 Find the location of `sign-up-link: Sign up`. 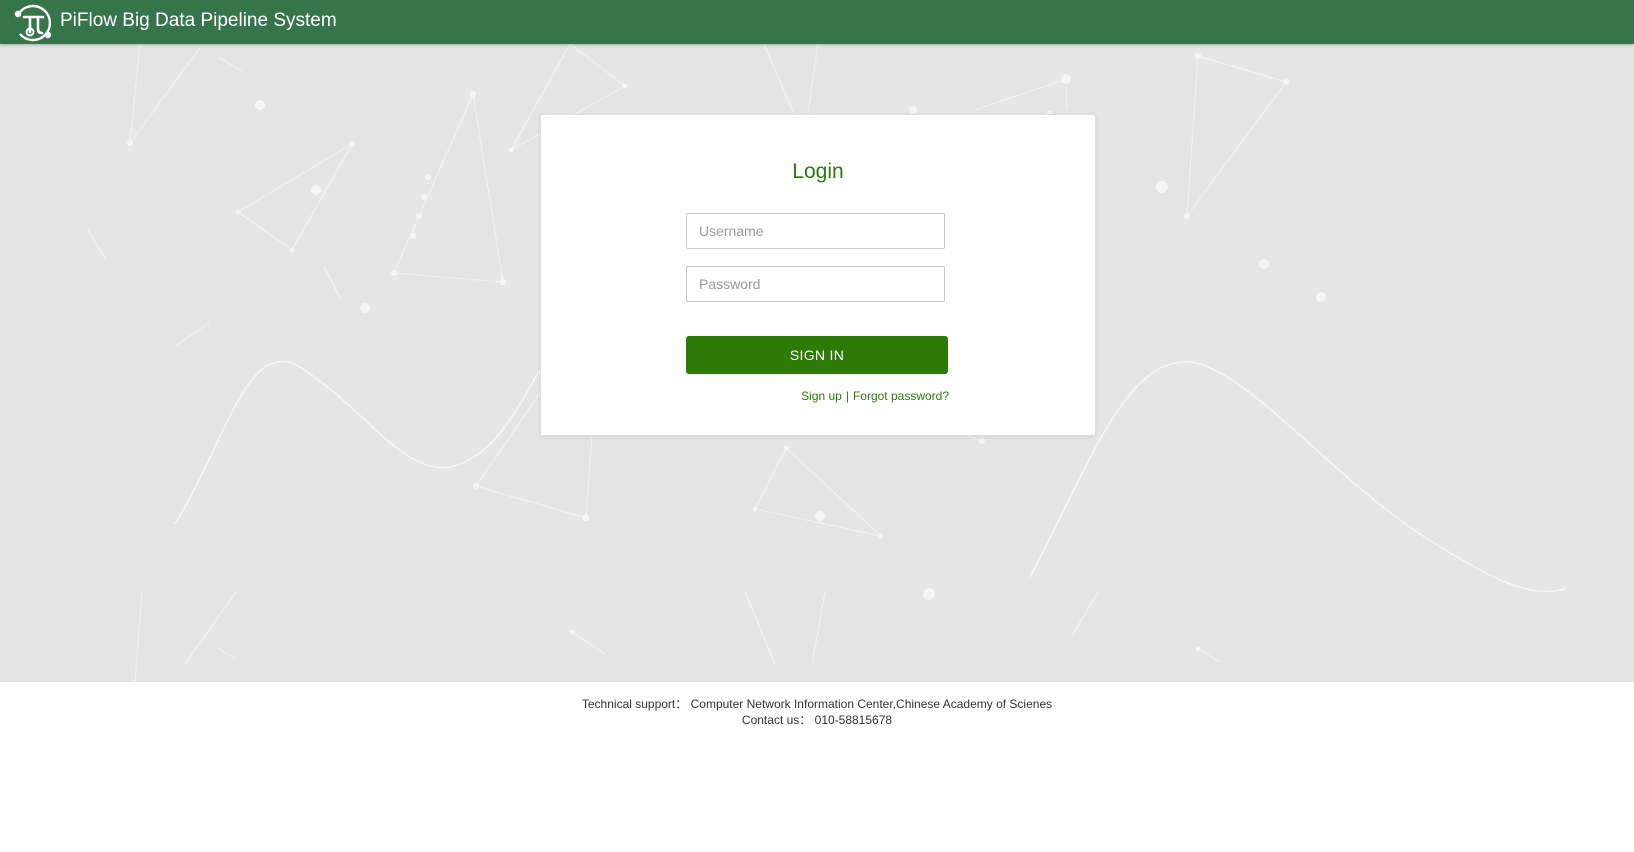

sign-up-link: Sign up is located at coordinates (821, 396).